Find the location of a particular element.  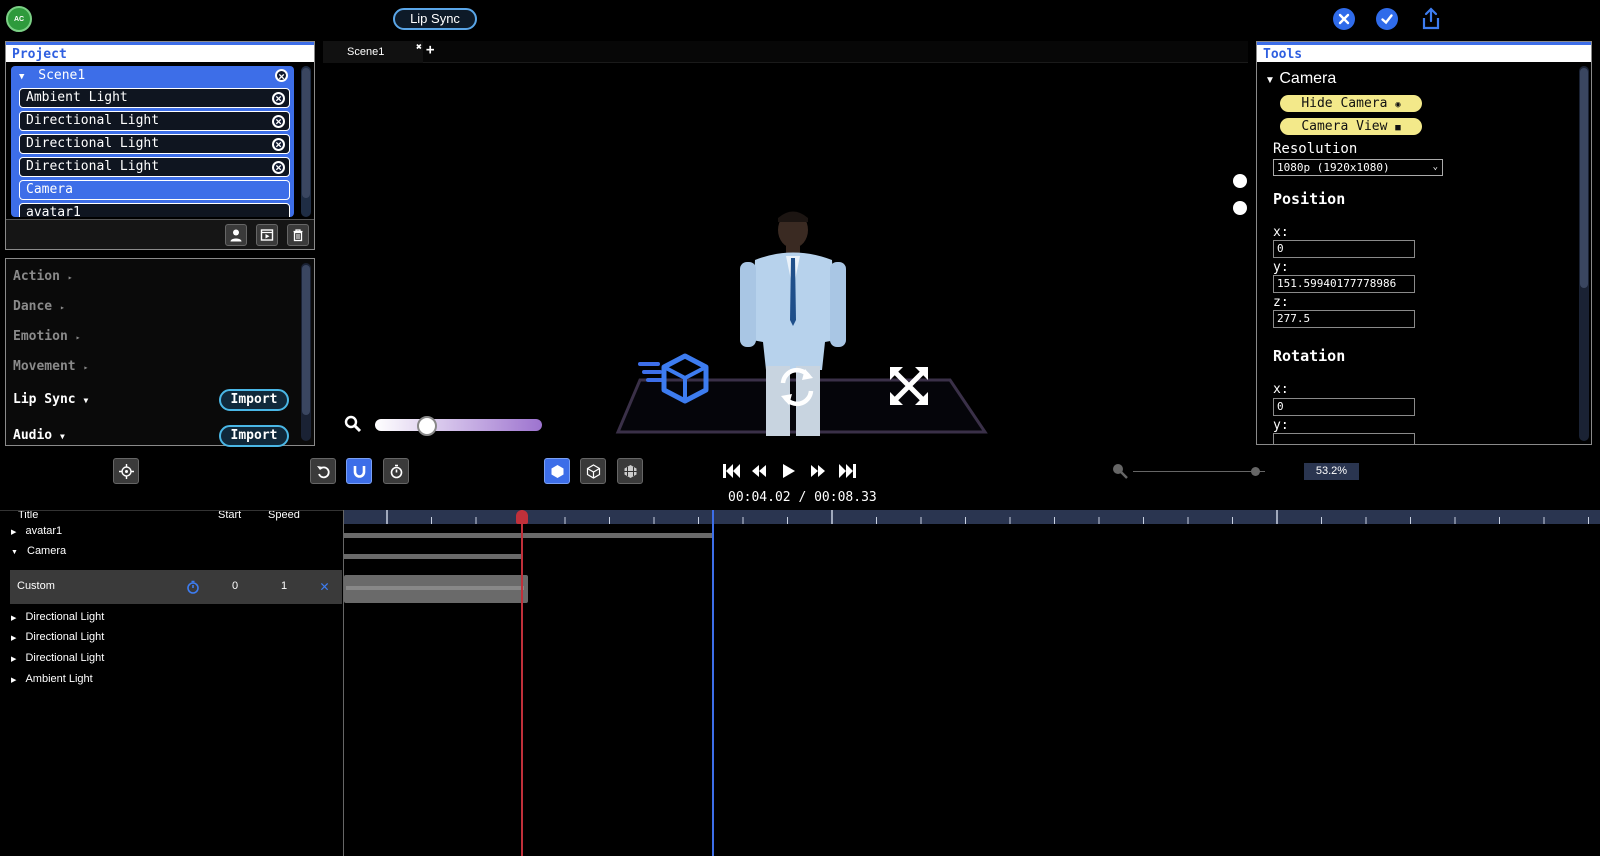

position-x-label: x: is located at coordinates (1281, 232).